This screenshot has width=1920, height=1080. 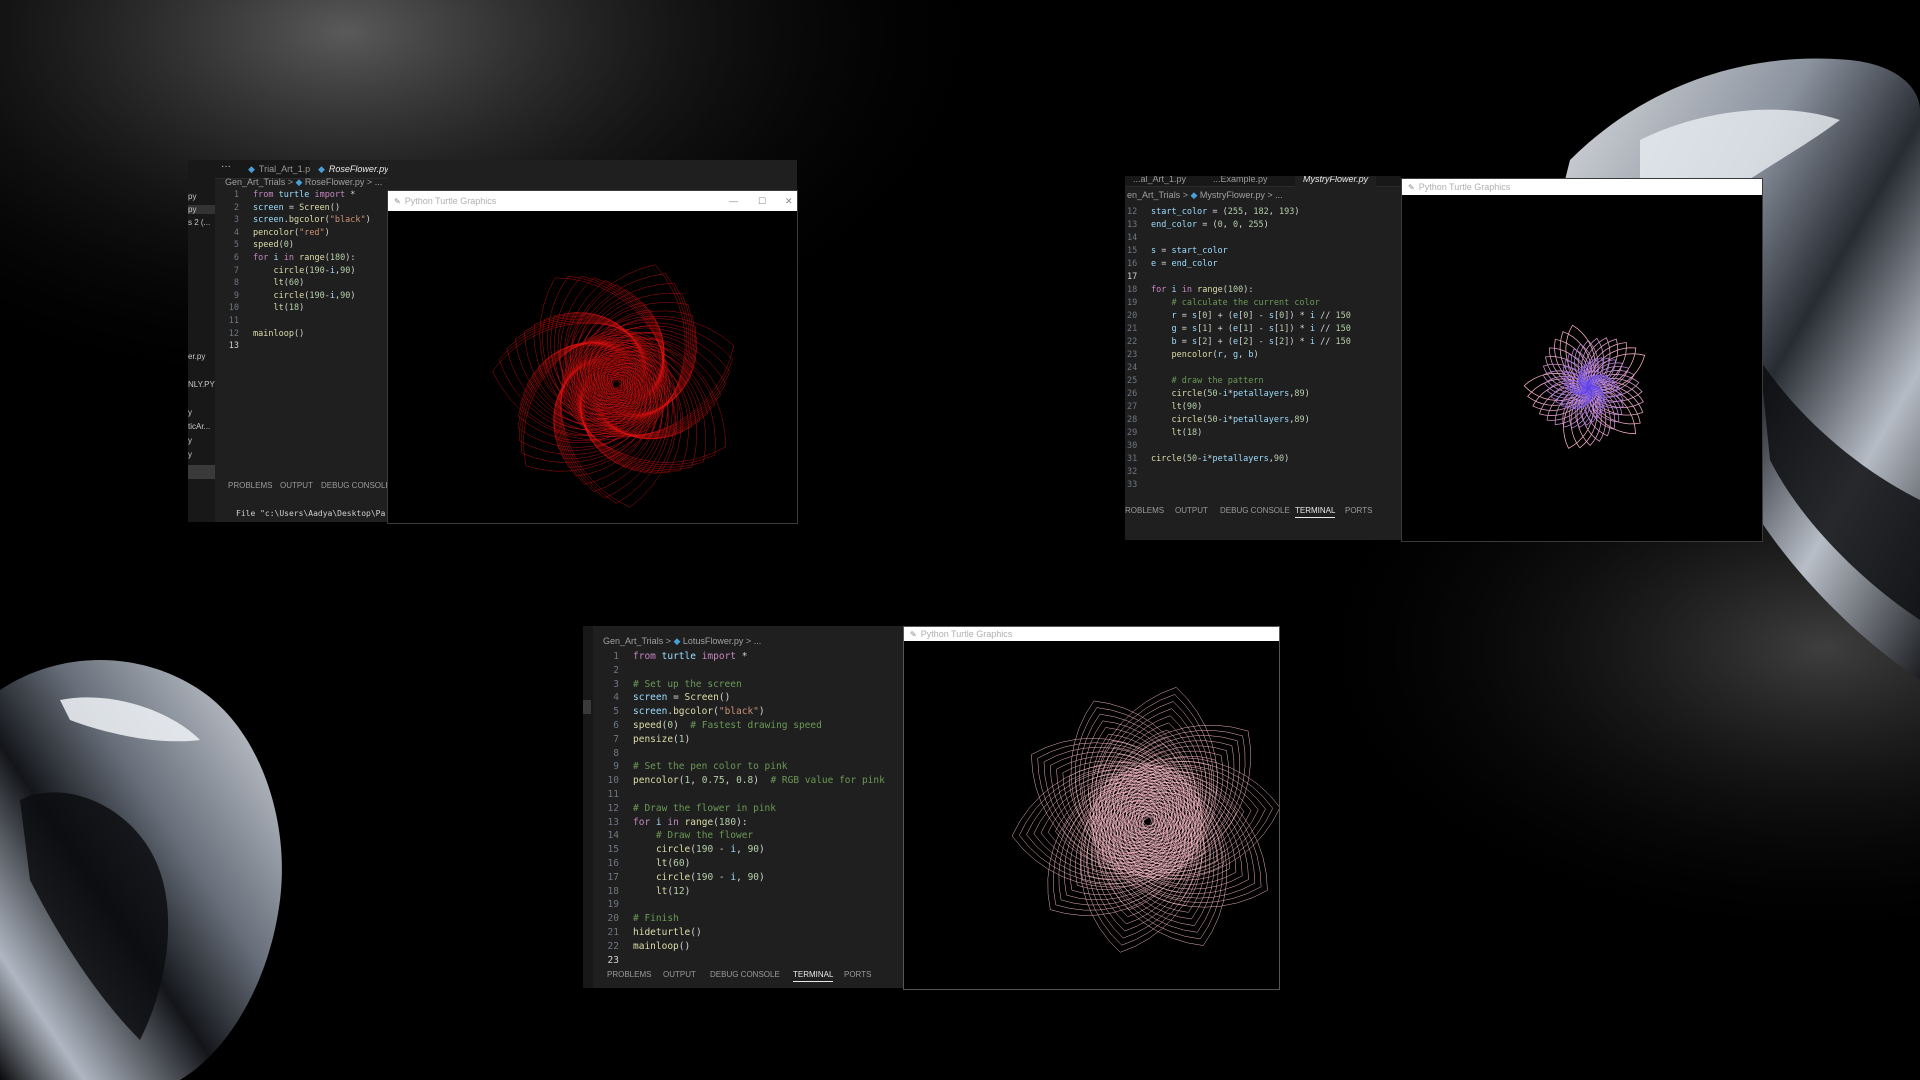 I want to click on code-line: 7 pensize(1), so click(x=745, y=740).